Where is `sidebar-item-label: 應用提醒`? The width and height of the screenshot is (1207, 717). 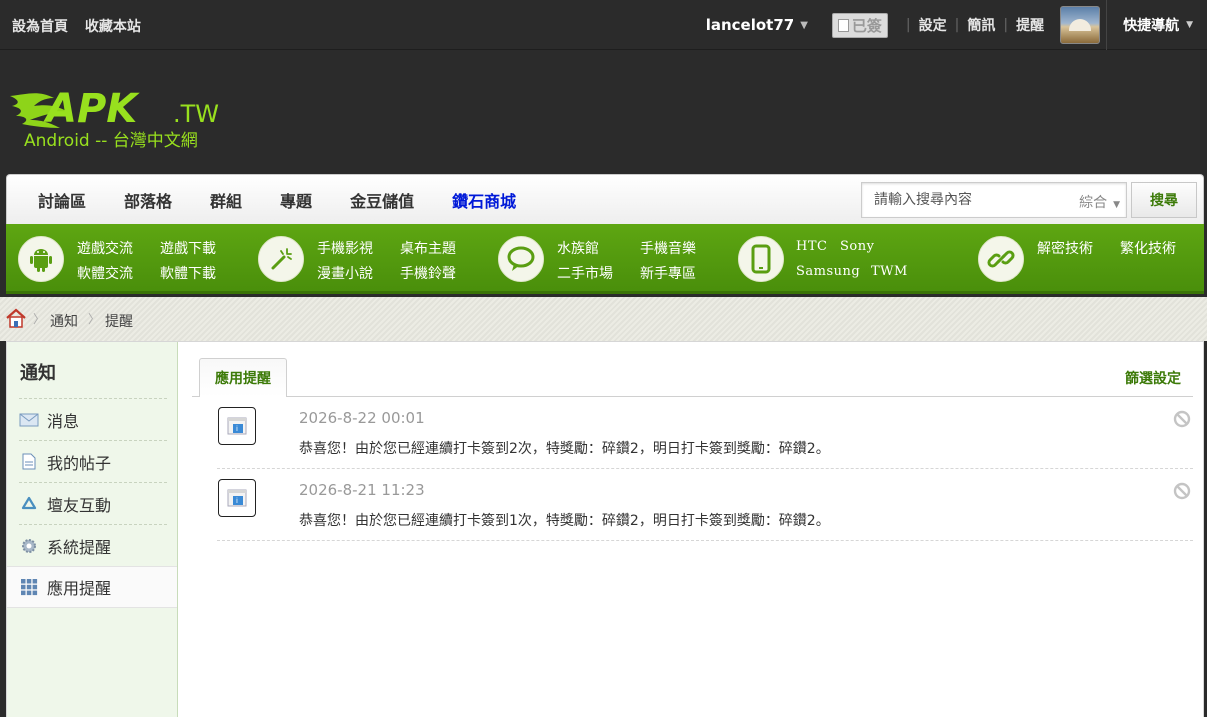
sidebar-item-label: 應用提醒 is located at coordinates (79, 588).